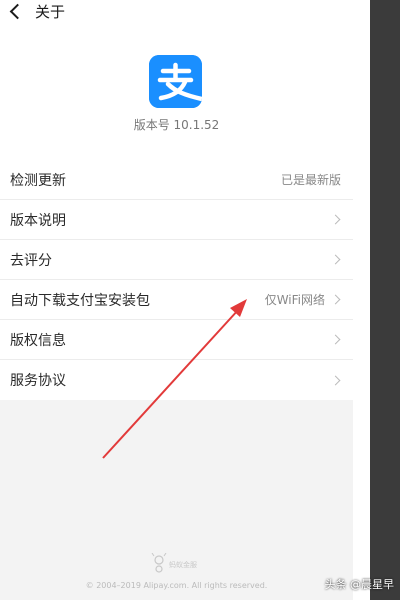 This screenshot has height=600, width=400. What do you see at coordinates (385, 300) in the screenshot?
I see `dark-edge` at bounding box center [385, 300].